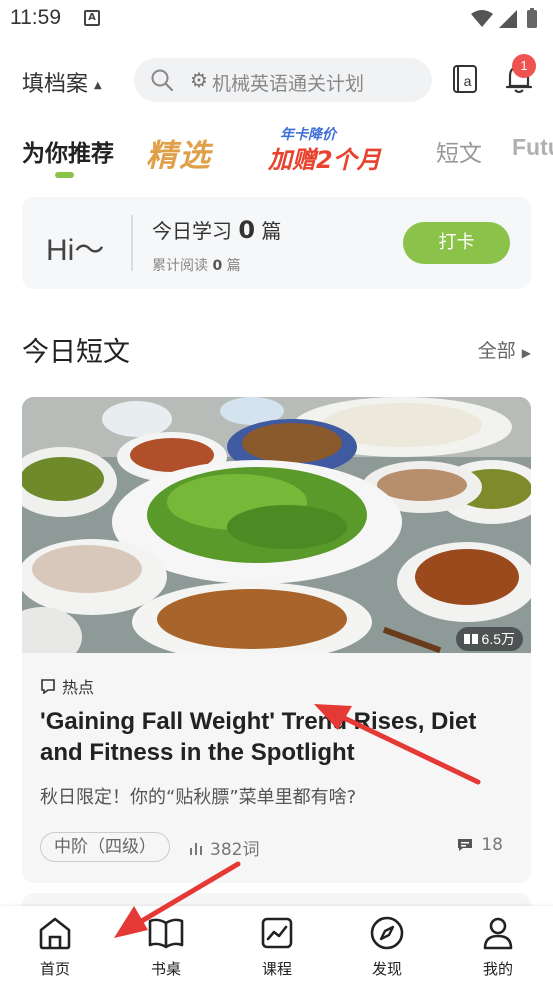 This screenshot has width=553, height=984. I want to click on word-count: 382词, so click(223, 847).